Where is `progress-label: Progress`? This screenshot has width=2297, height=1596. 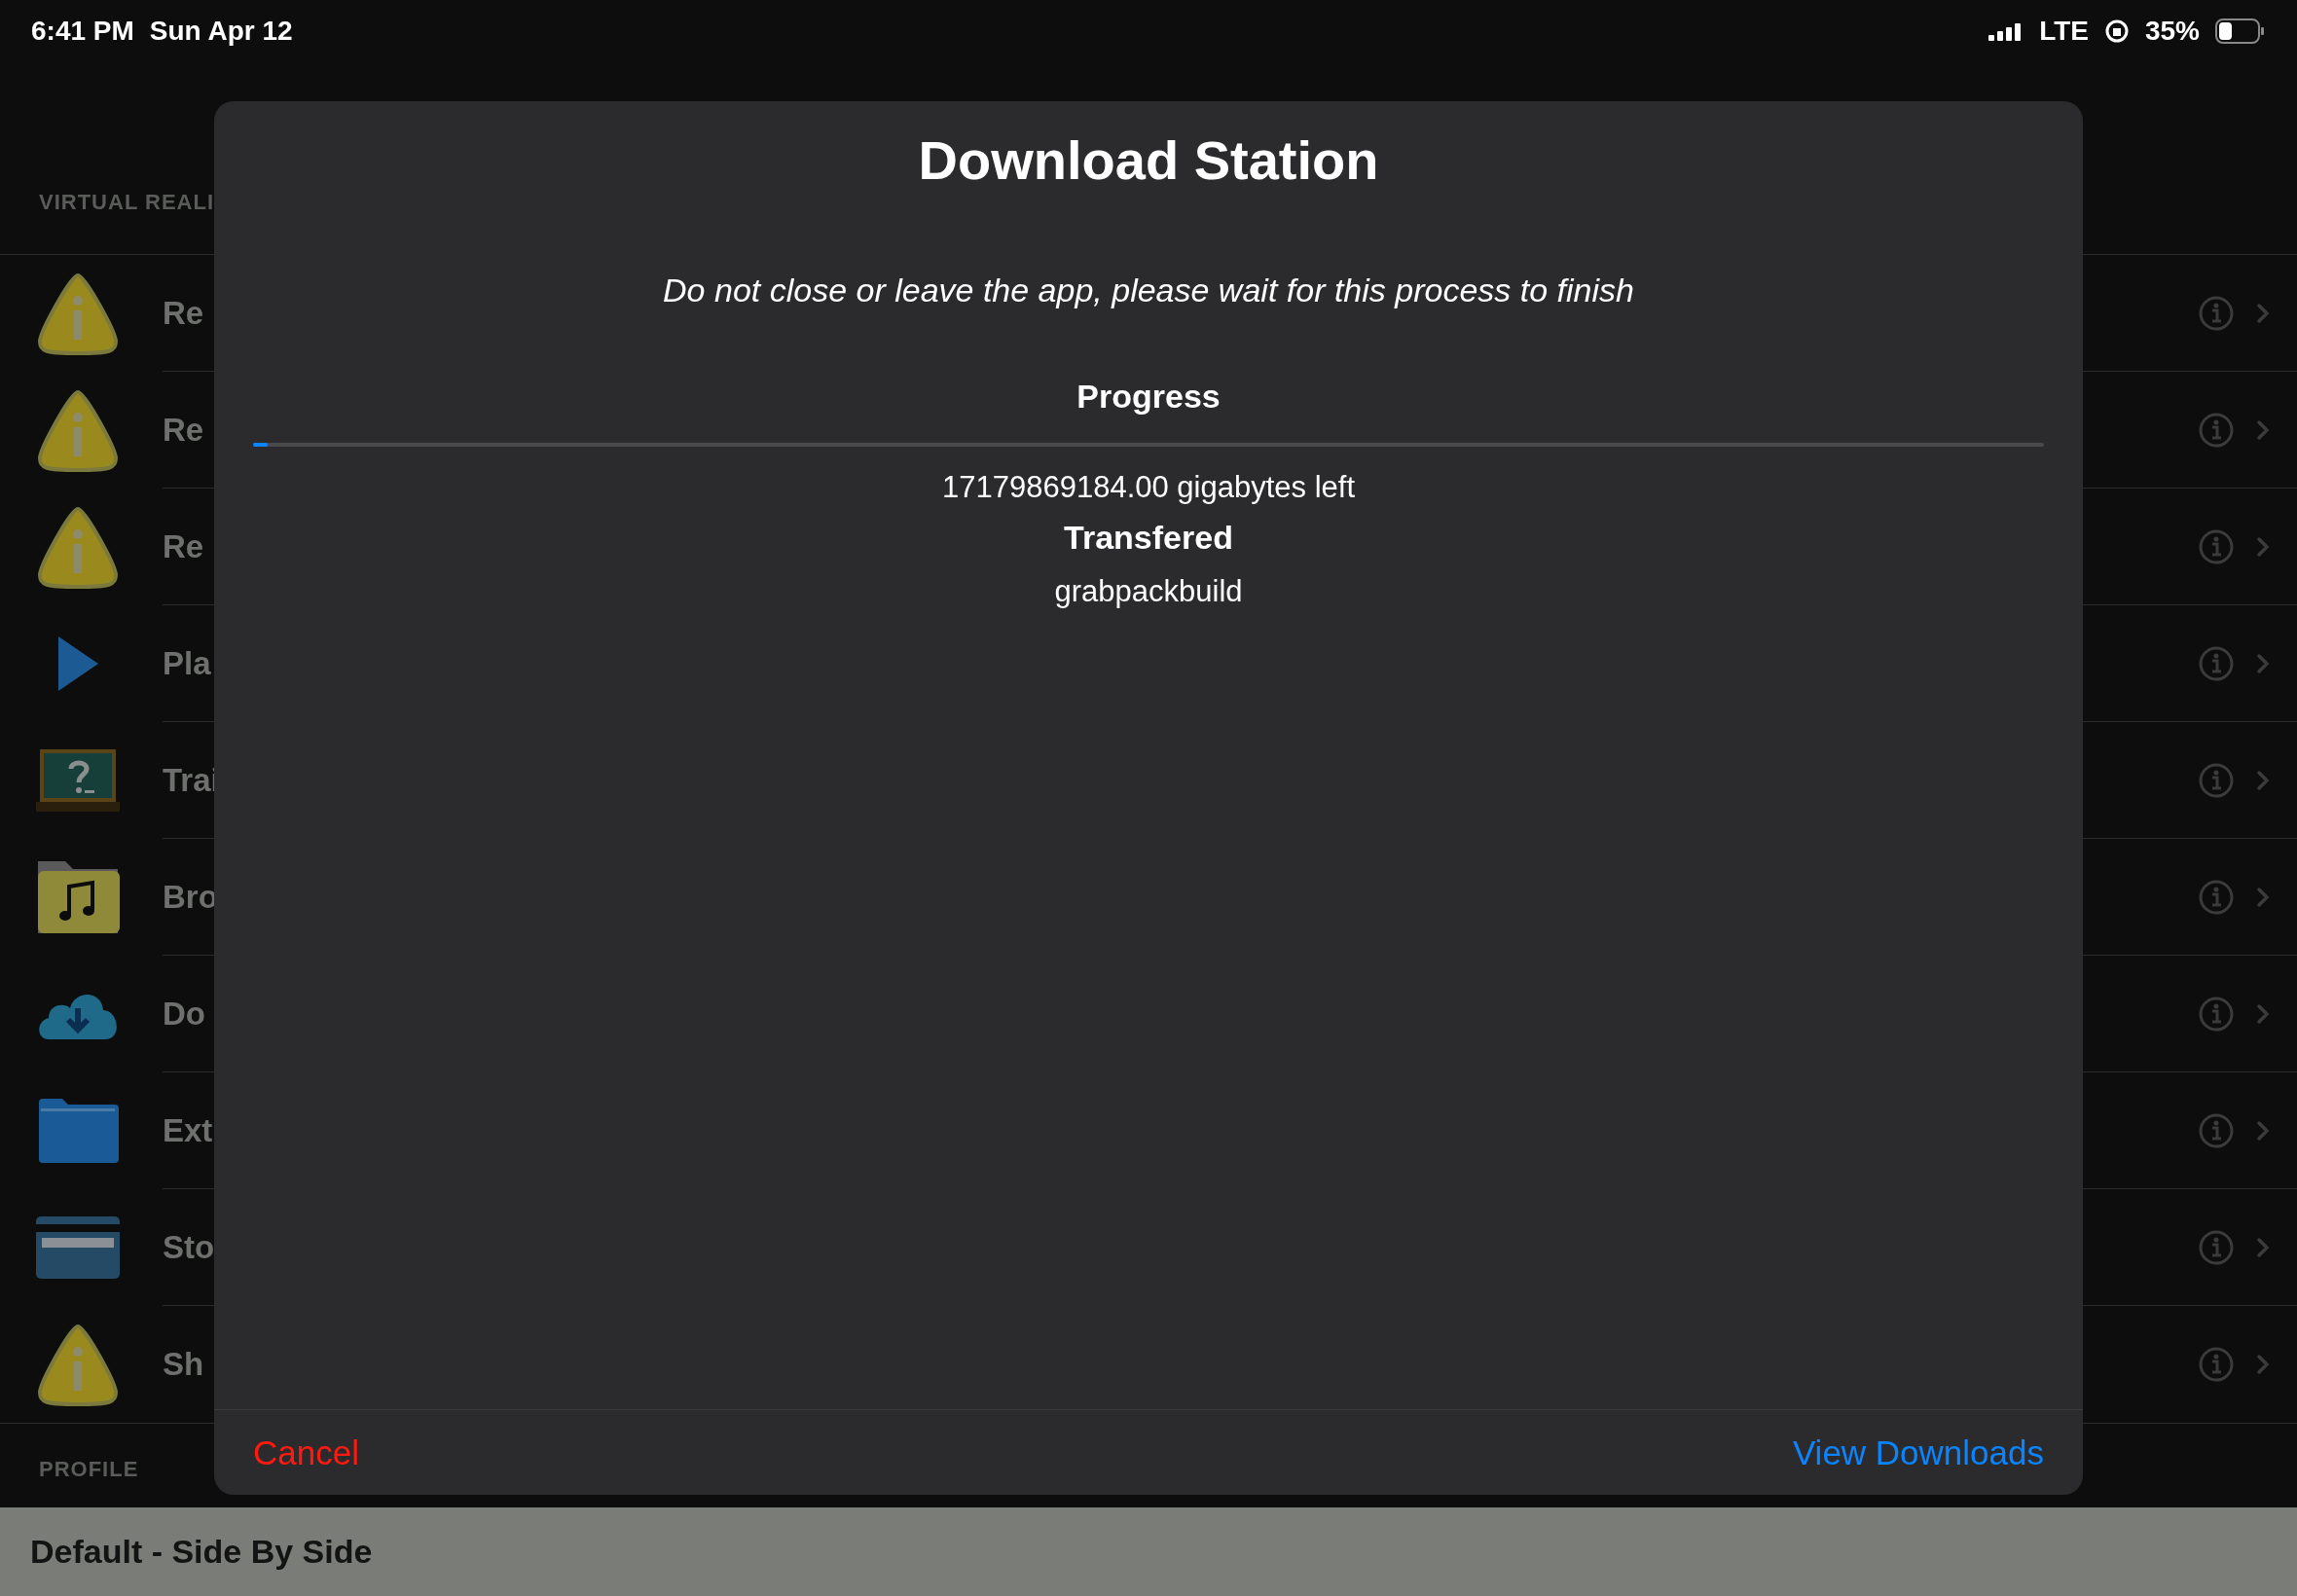
progress-label: Progress is located at coordinates (1148, 397).